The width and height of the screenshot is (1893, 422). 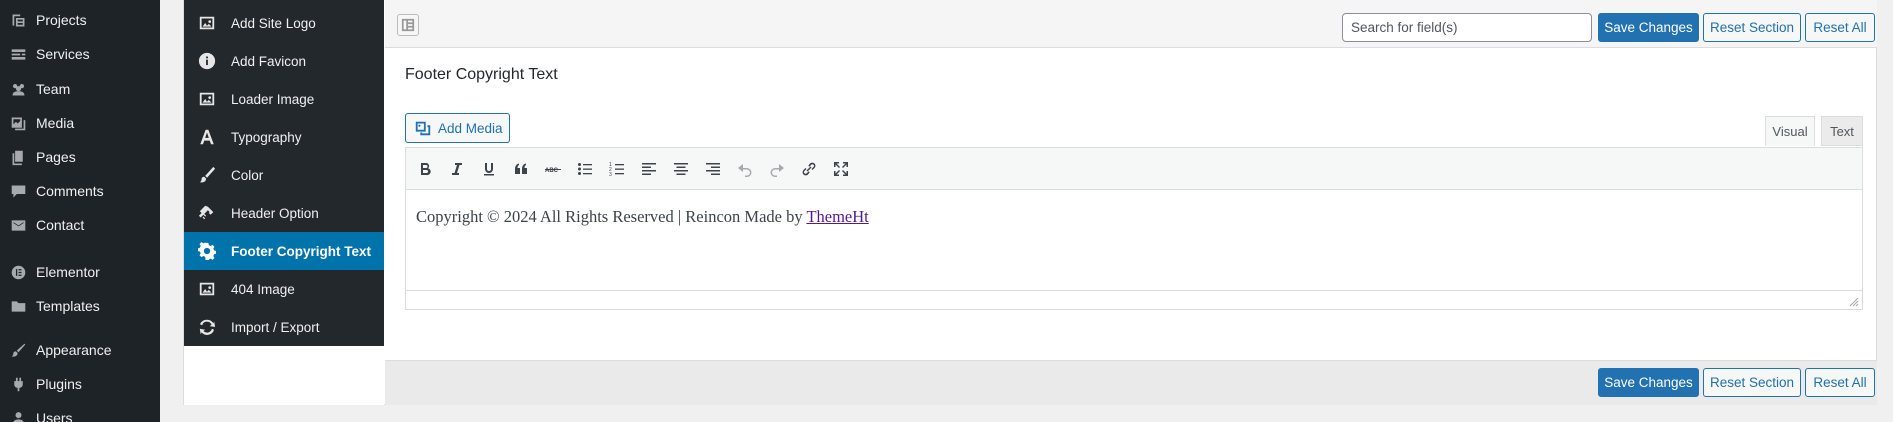 I want to click on themeht-link: ThemeHt, so click(x=837, y=216).